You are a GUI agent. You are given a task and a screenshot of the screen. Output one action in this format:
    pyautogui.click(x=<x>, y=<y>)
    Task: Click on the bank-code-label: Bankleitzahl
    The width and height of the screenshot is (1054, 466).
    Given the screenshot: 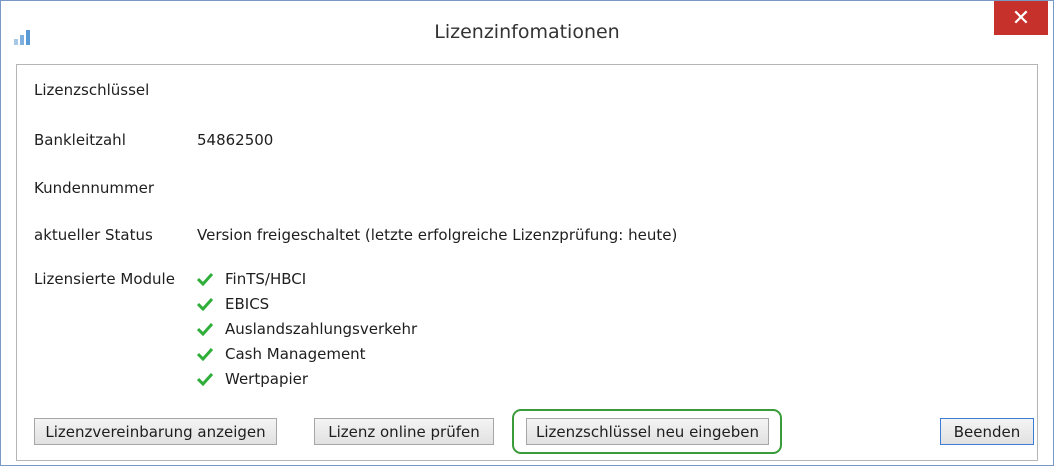 What is the action you would take?
    pyautogui.click(x=80, y=140)
    